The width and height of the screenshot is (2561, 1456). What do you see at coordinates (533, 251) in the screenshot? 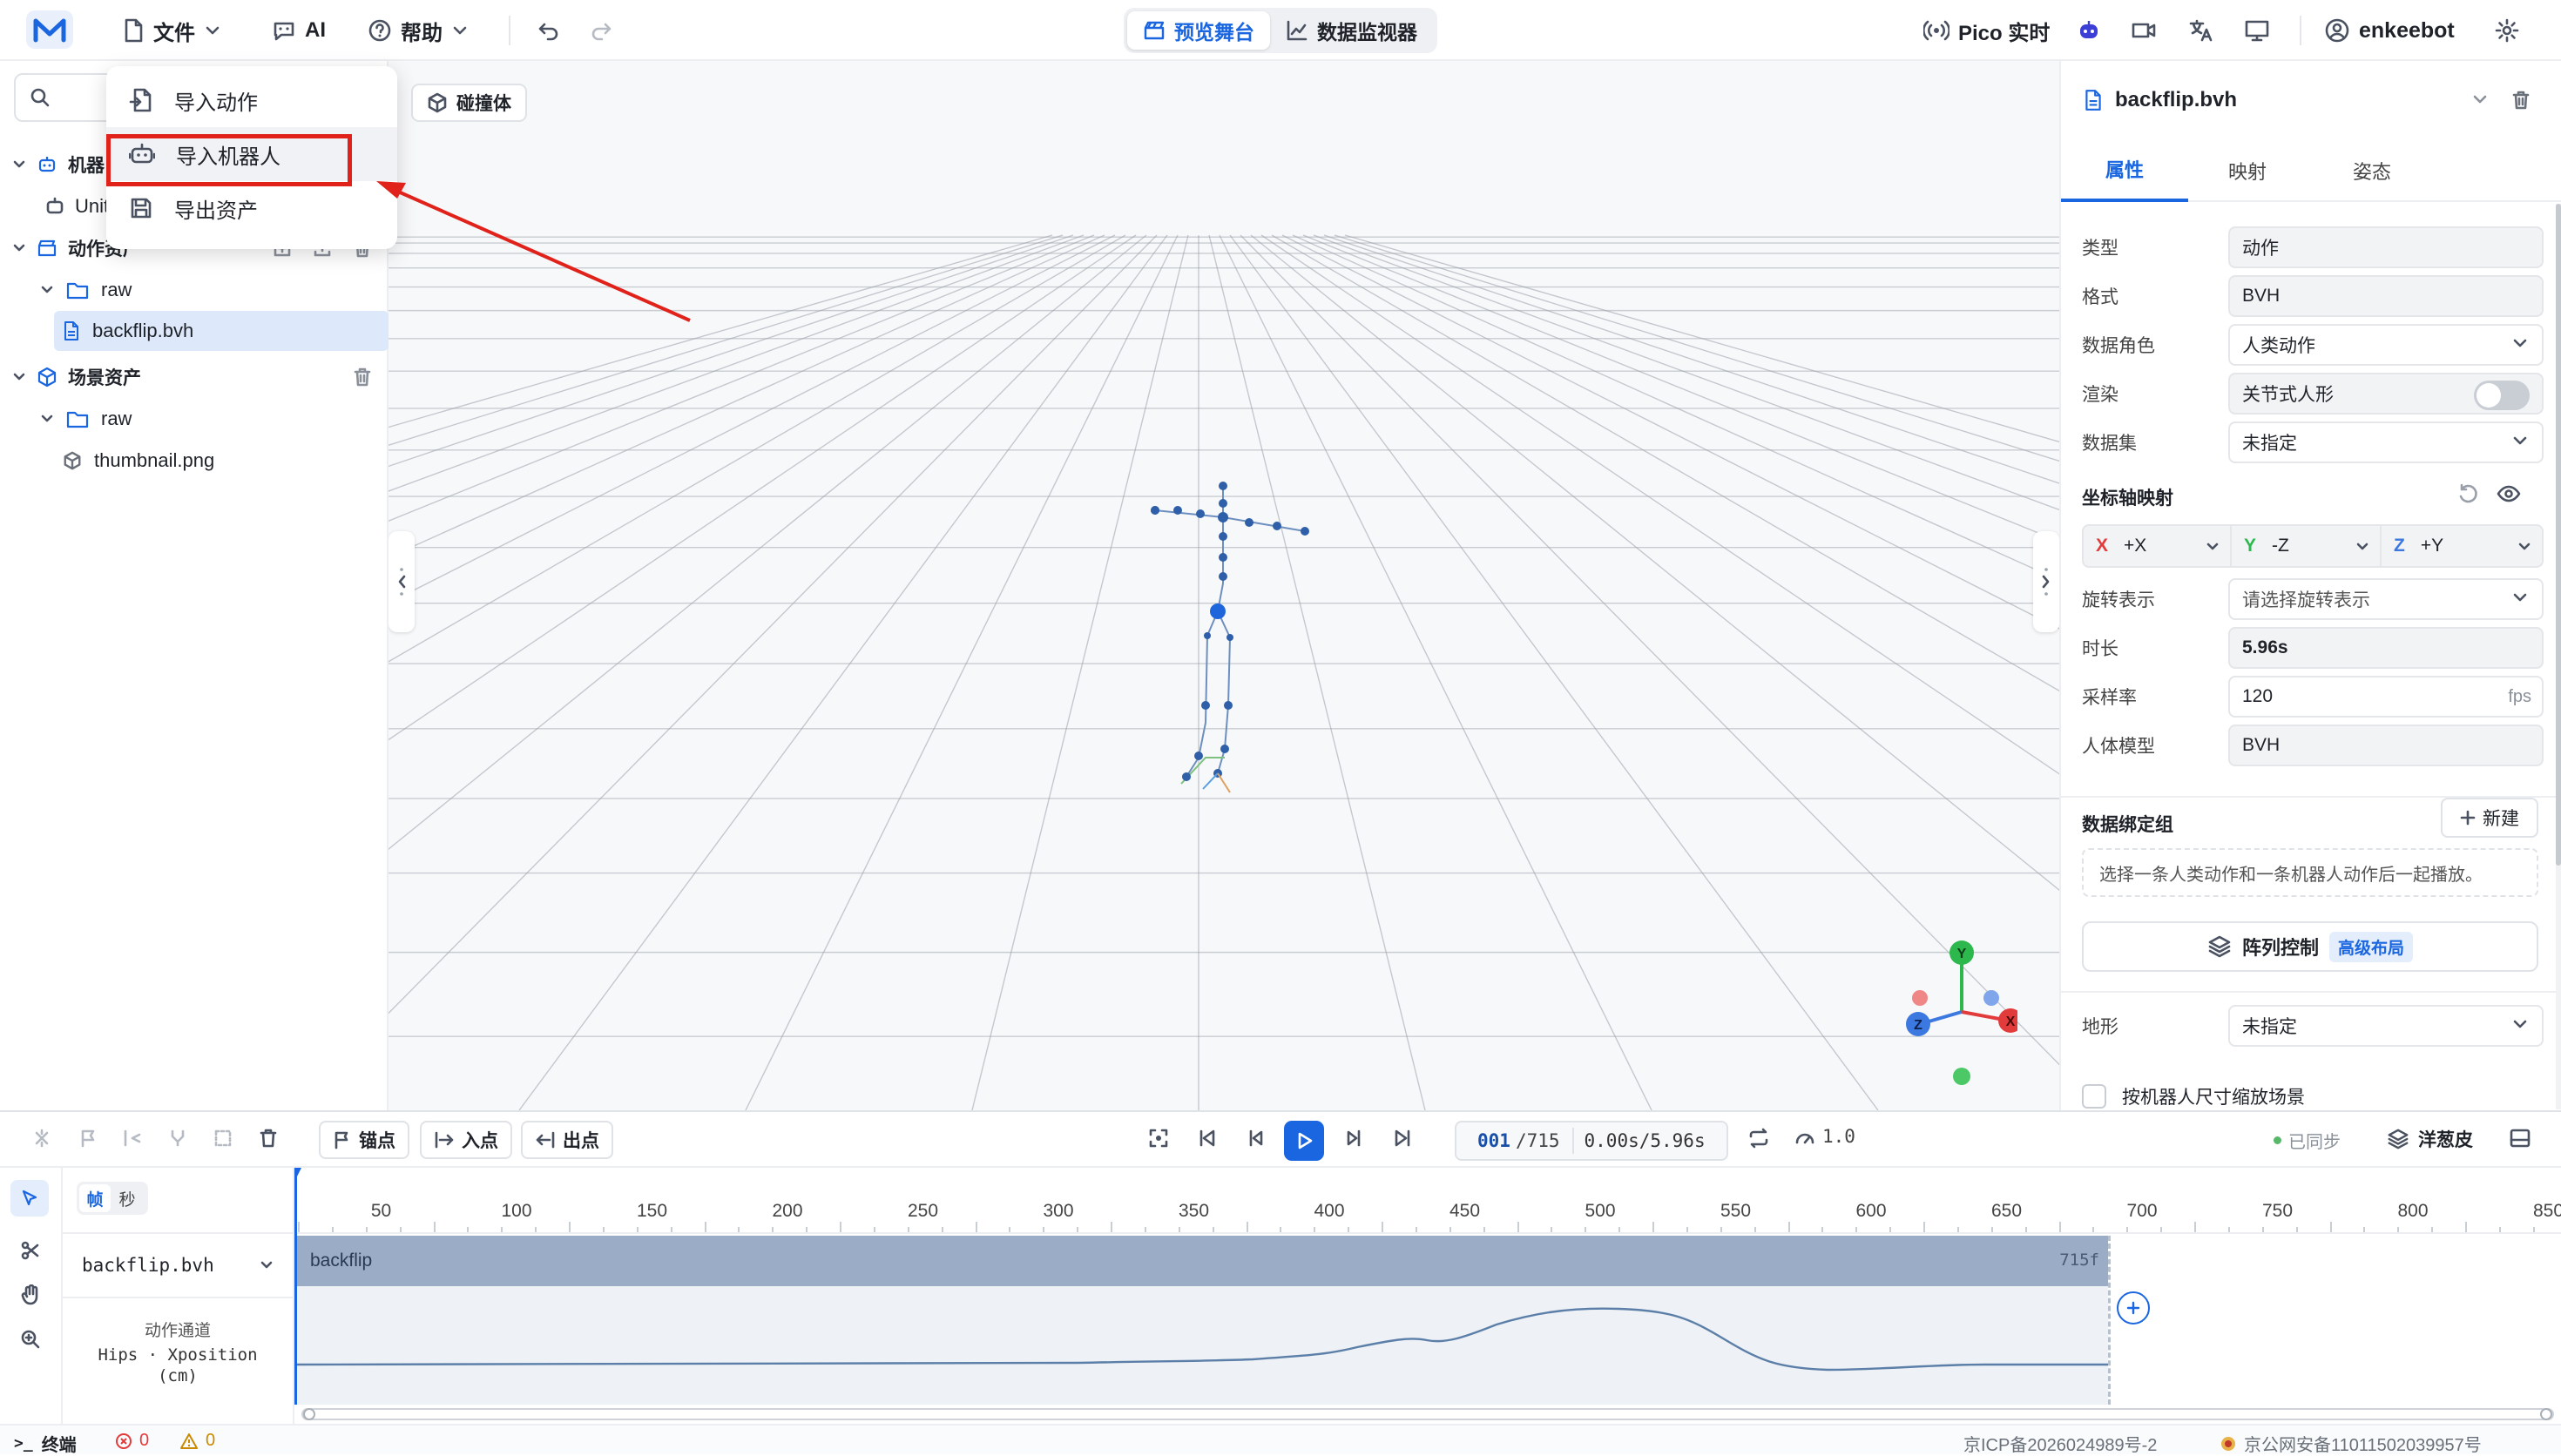
I see `annotation-arrow` at bounding box center [533, 251].